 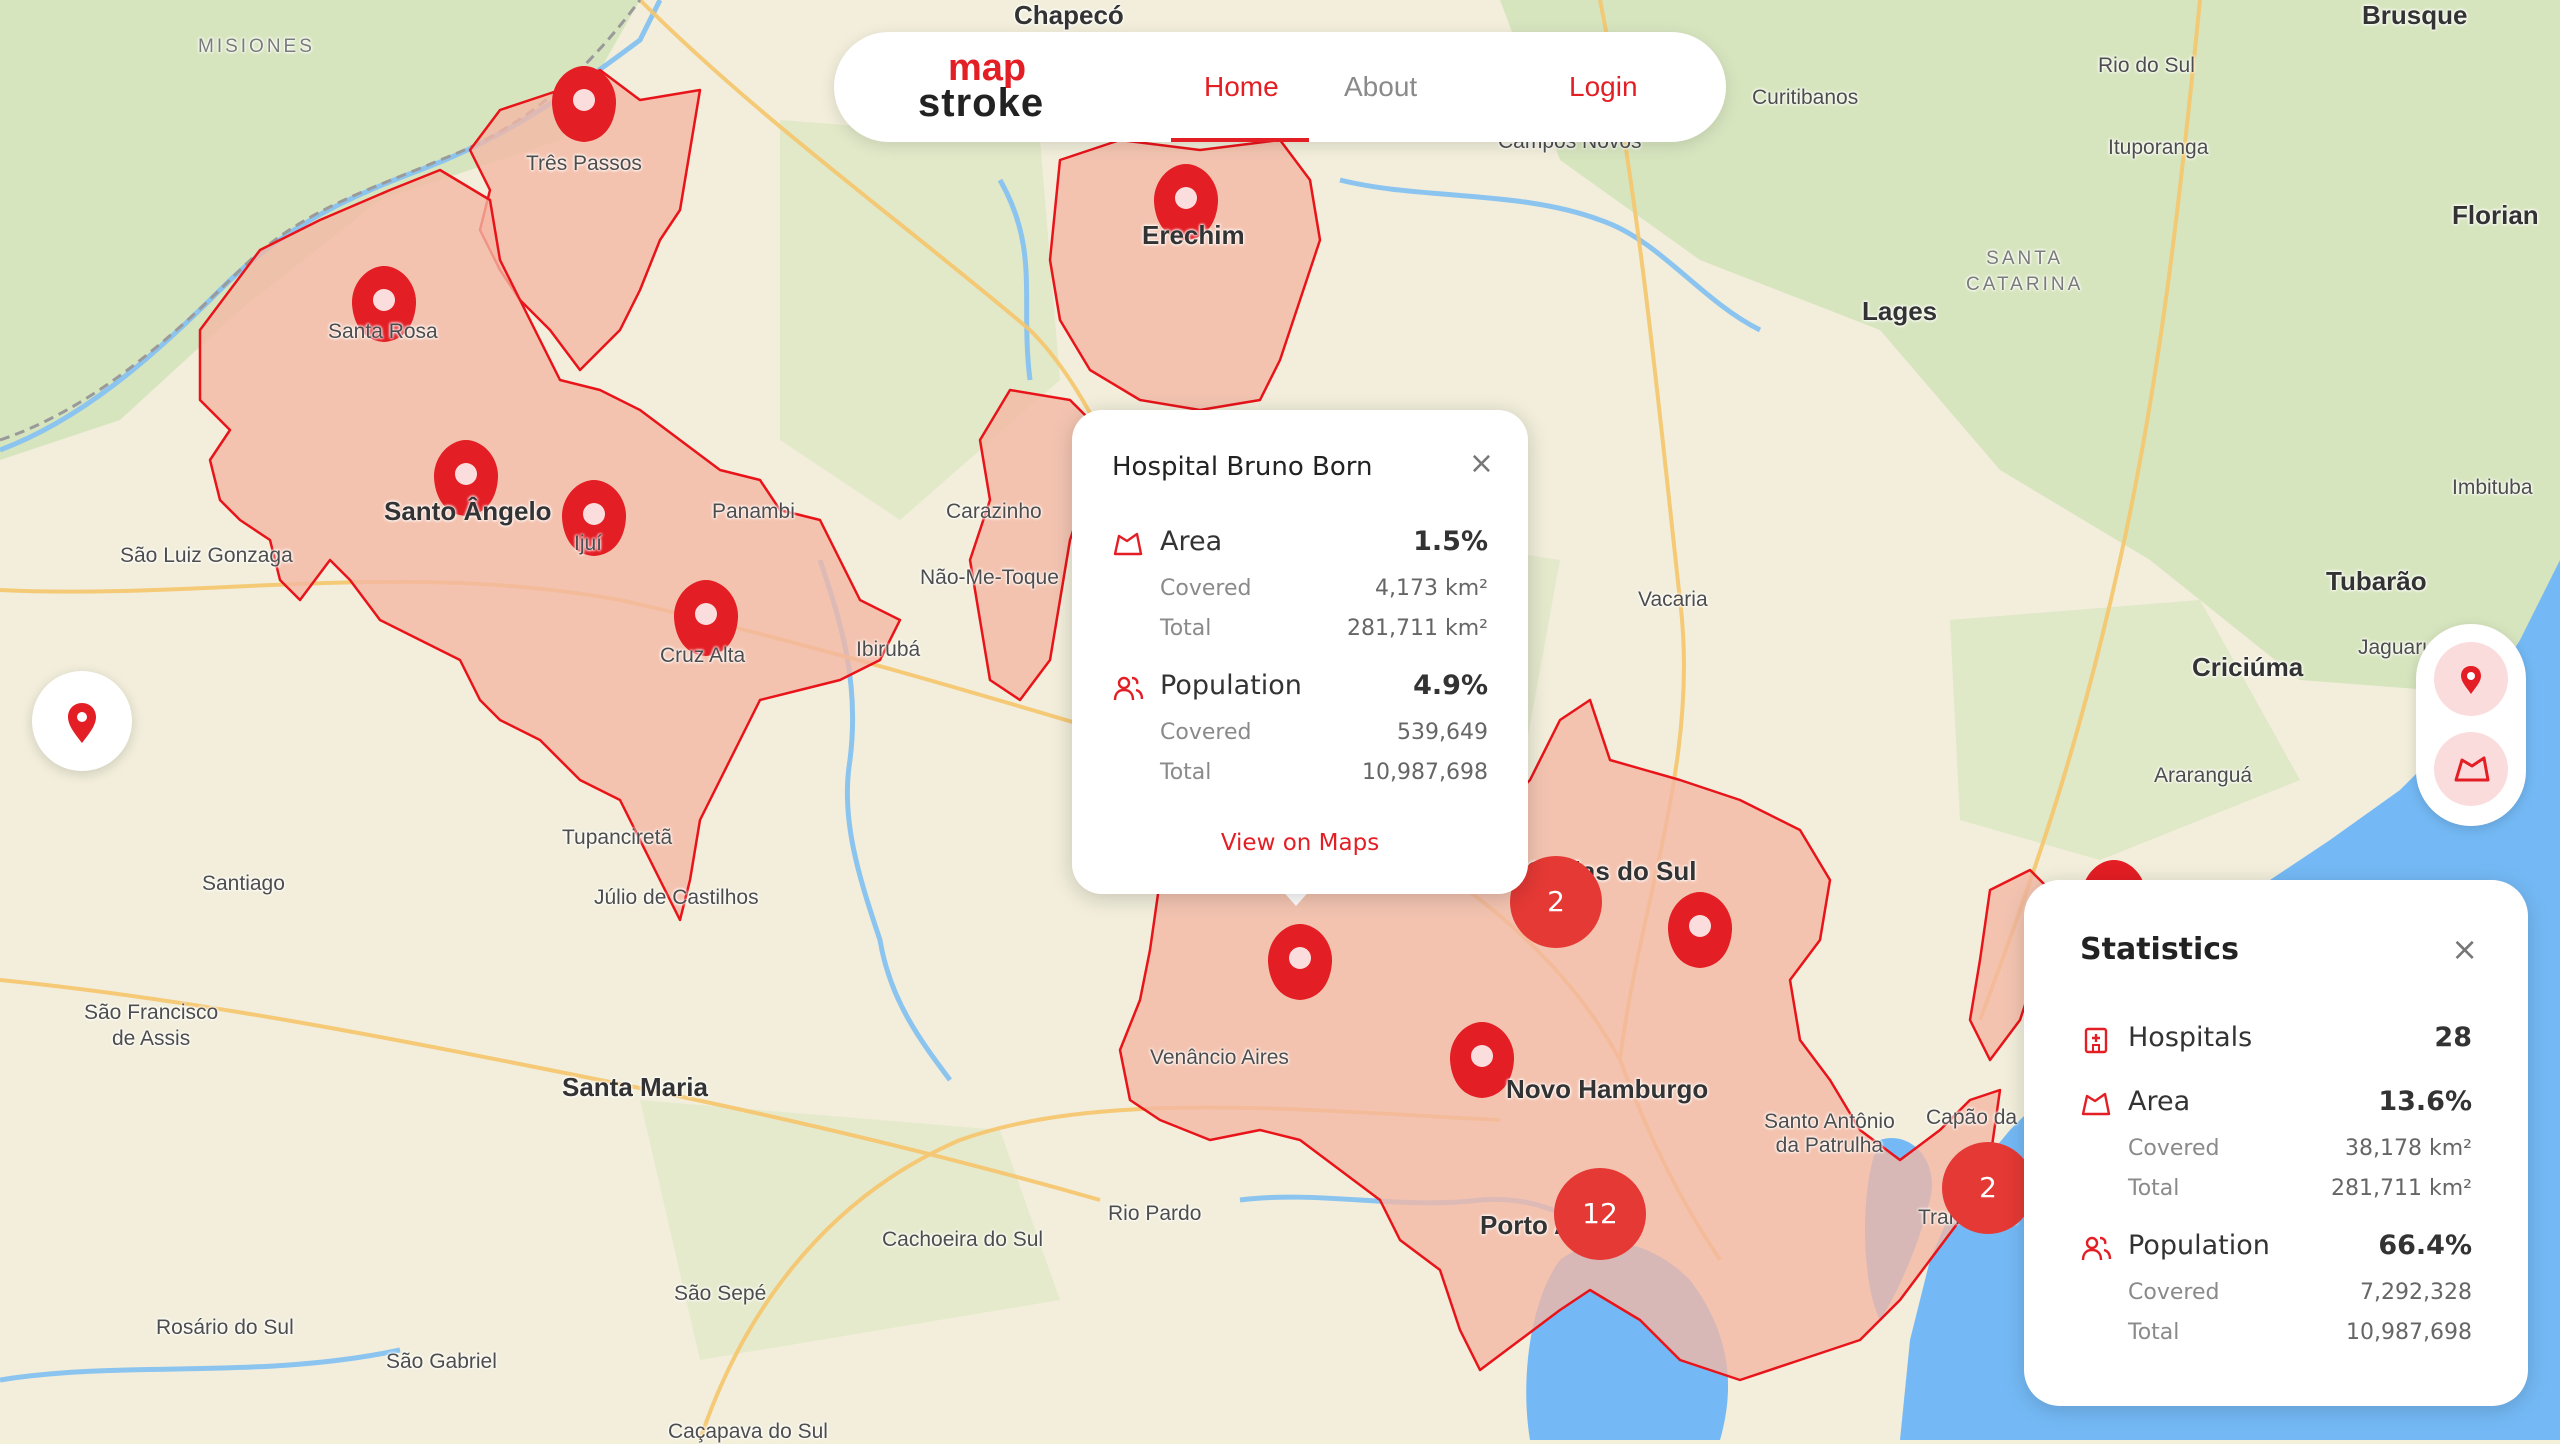 What do you see at coordinates (1600, 1214) in the screenshot?
I see `cluster-marker: 12` at bounding box center [1600, 1214].